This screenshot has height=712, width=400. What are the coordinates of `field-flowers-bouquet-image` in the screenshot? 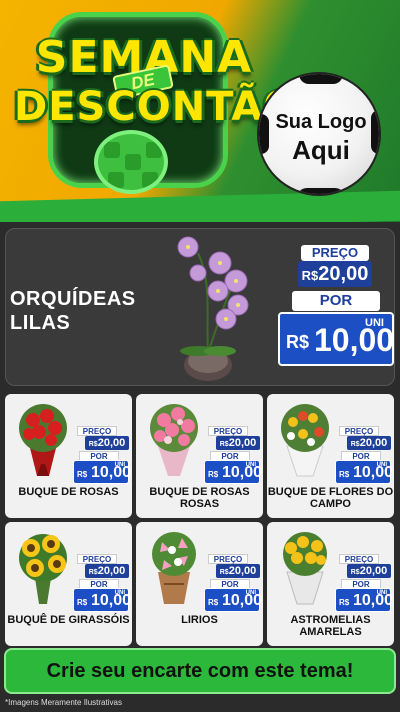 It's located at (305, 440).